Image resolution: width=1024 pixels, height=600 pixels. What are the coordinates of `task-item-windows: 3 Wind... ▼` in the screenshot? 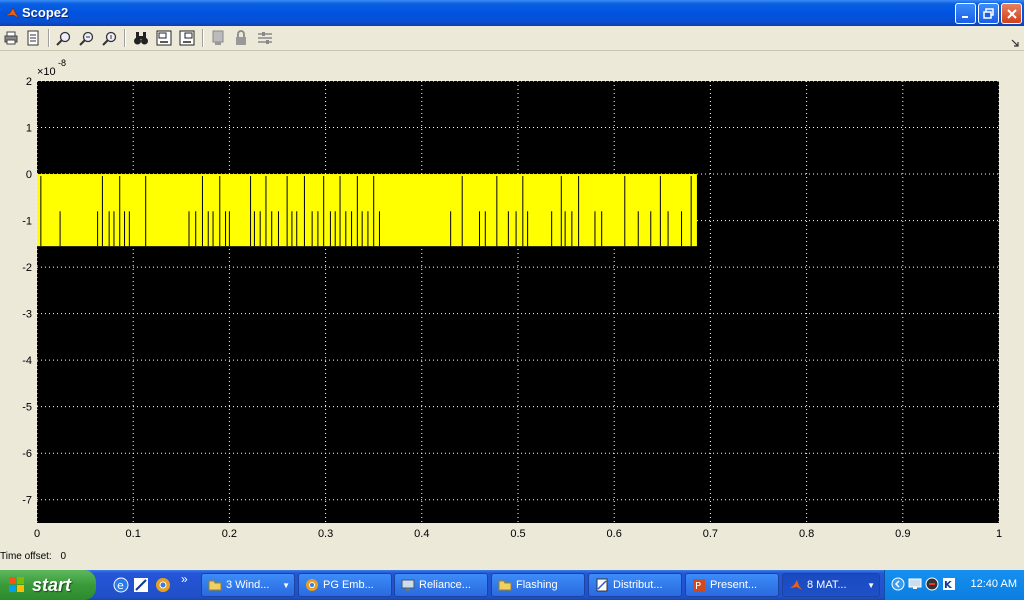 It's located at (248, 585).